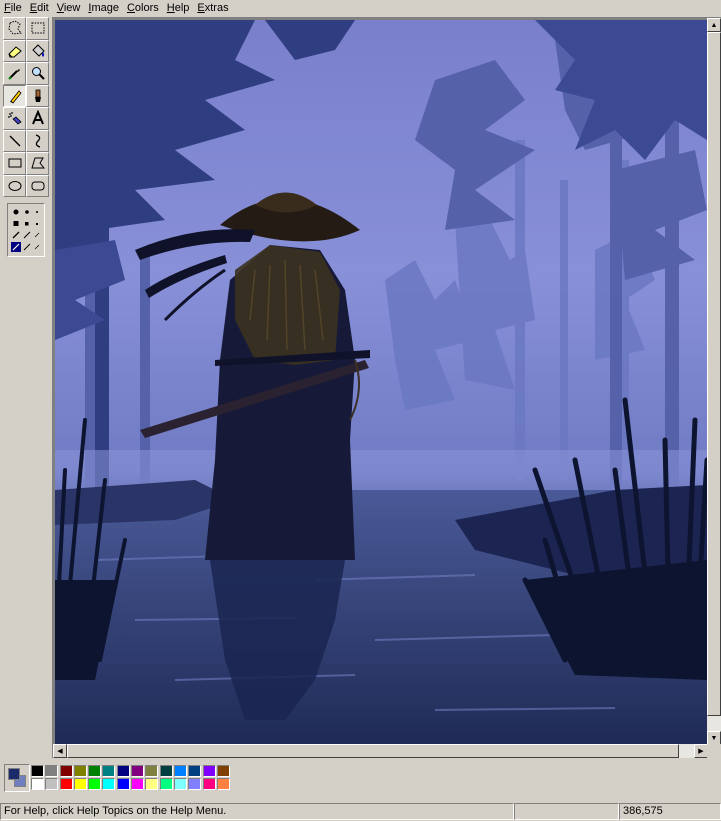  Describe the element at coordinates (143, 8) in the screenshot. I see `menu-colors: Colors` at that location.